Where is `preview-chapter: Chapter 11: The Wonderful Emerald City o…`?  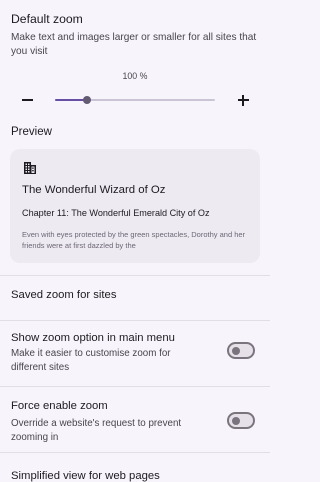 preview-chapter: Chapter 11: The Wonderful Emerald City o… is located at coordinates (116, 213).